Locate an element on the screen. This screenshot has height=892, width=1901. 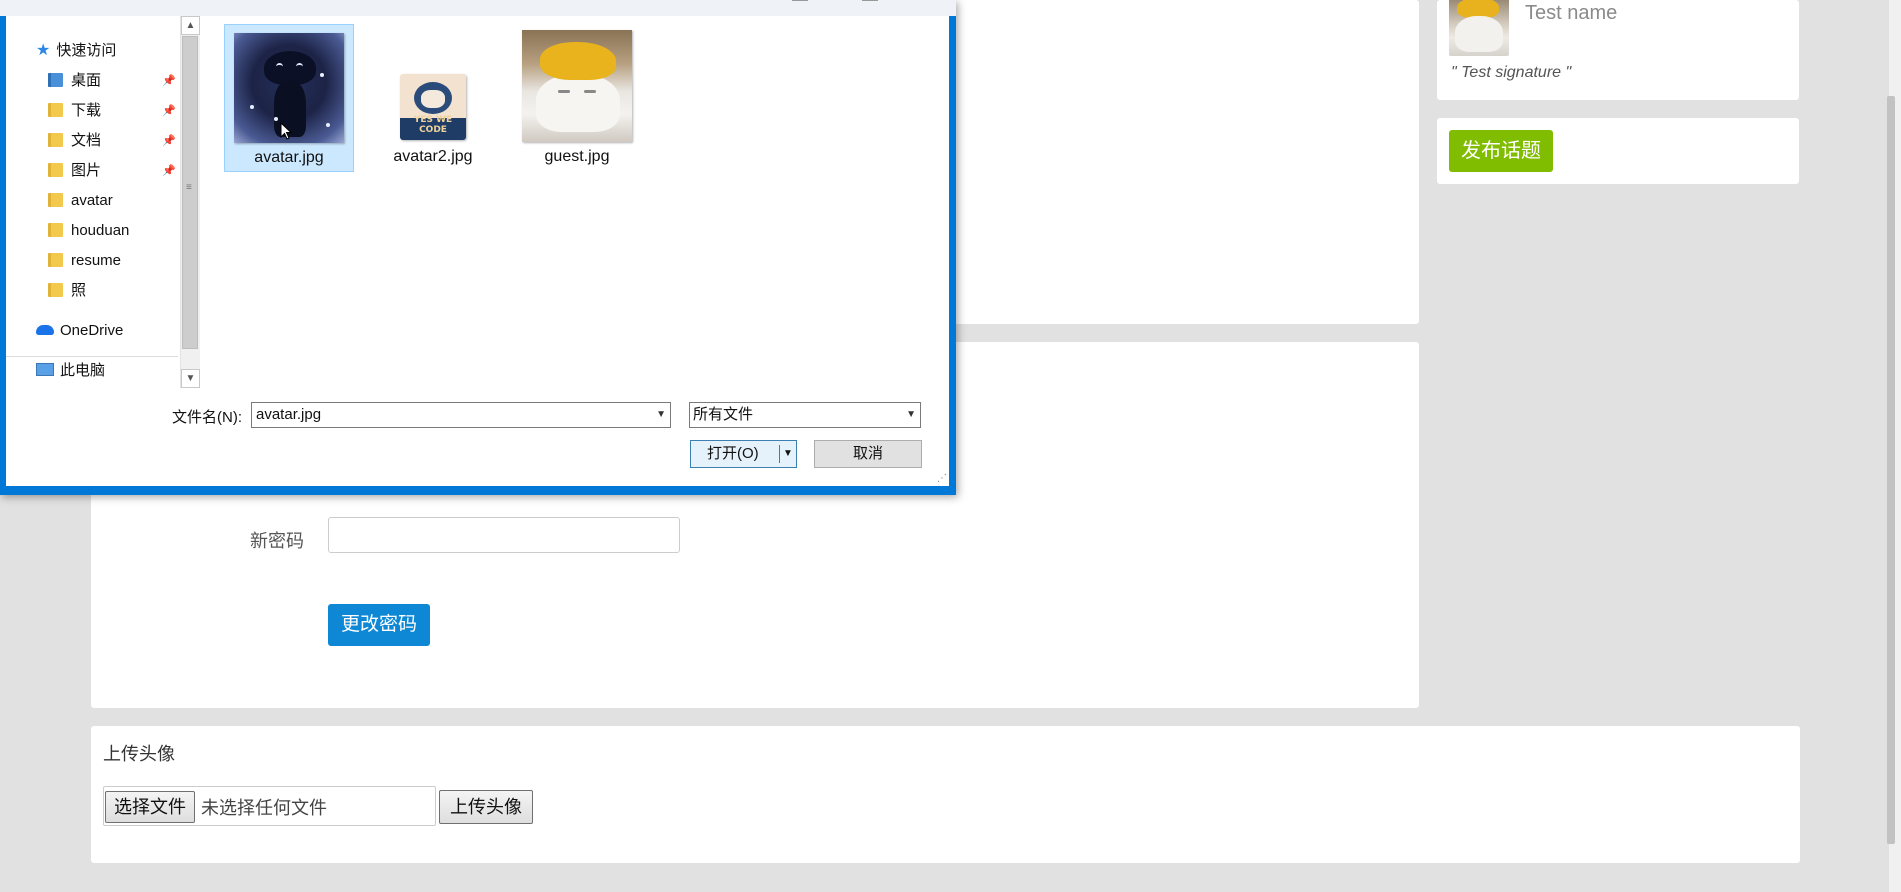
scroll-up-icon: ▲ is located at coordinates (190, 25).